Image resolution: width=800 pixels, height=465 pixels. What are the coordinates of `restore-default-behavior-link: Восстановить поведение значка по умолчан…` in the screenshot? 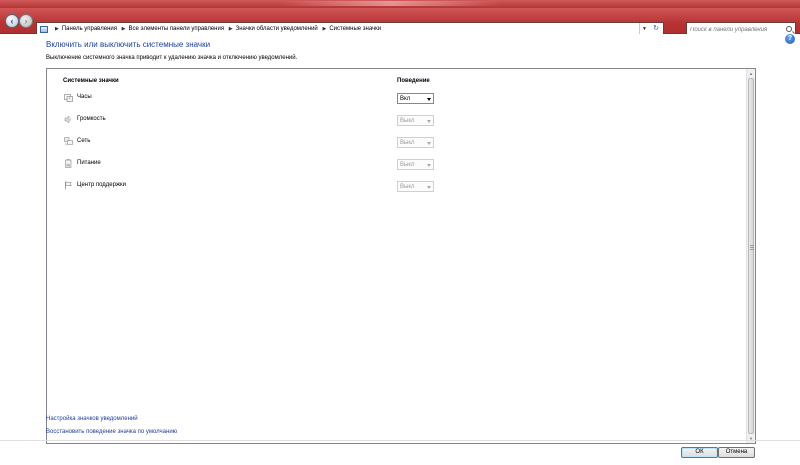 It's located at (111, 432).